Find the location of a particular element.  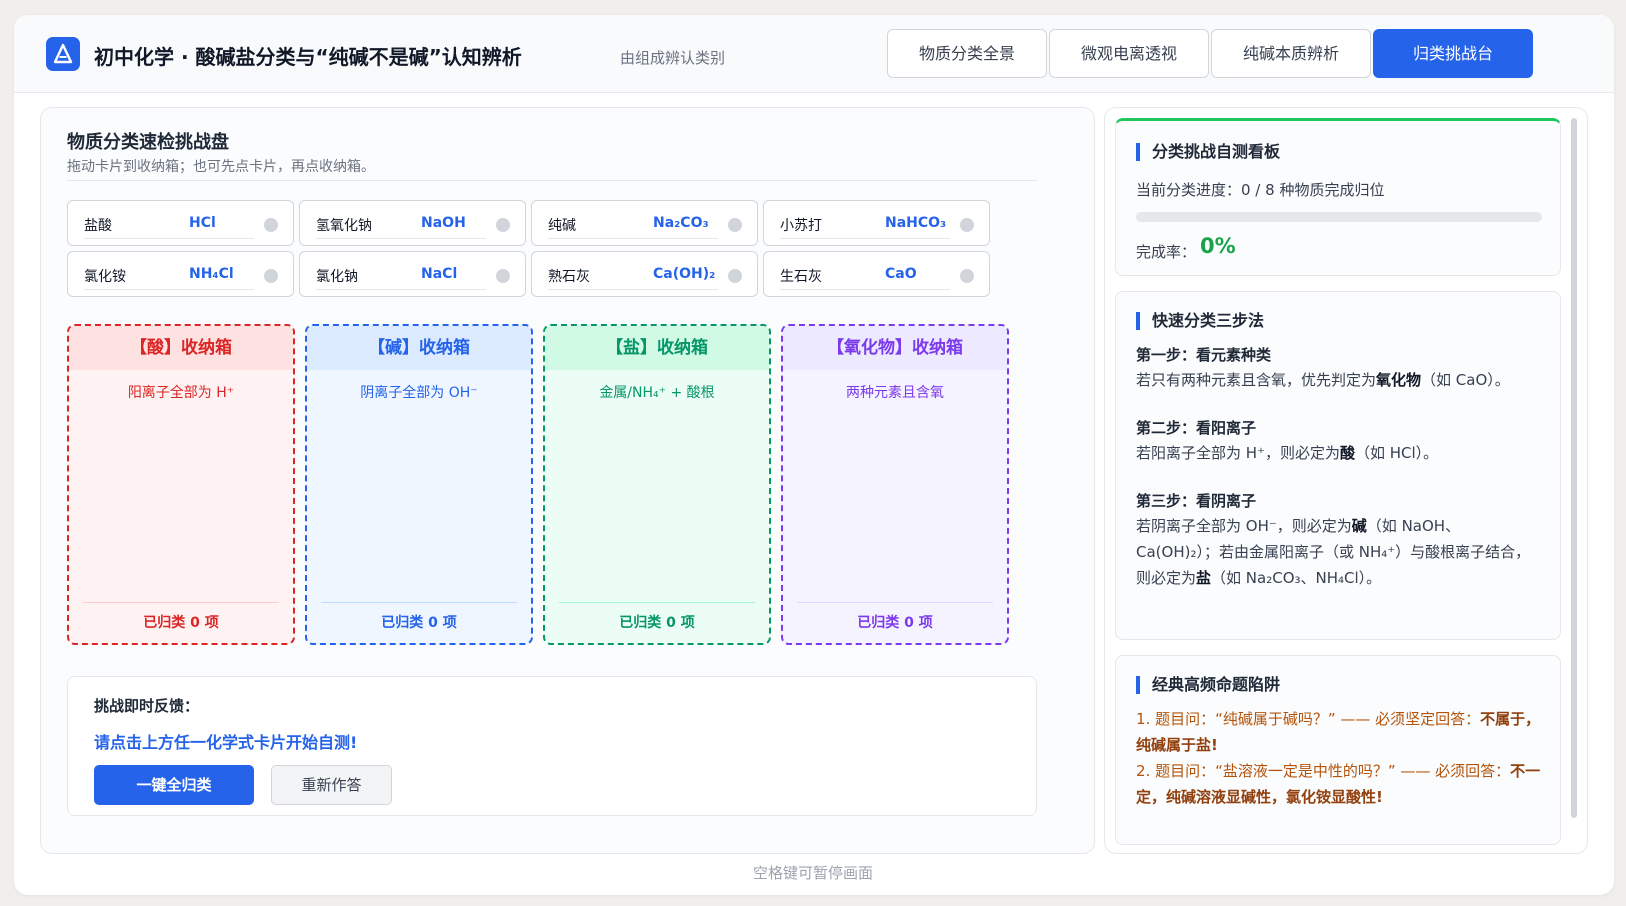

panel-title: 物质分类速检挑战盘 is located at coordinates (148, 142).